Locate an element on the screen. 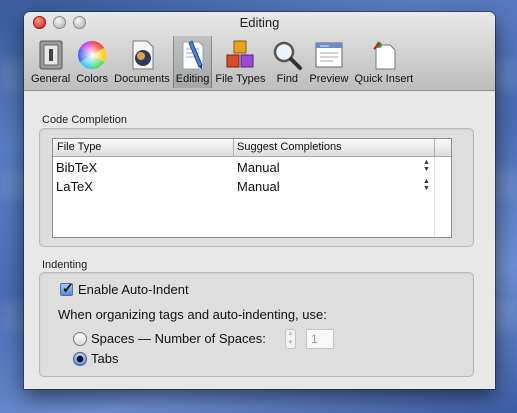 The image size is (517, 413). tab-quick-insert: Quick Insert is located at coordinates (383, 62).